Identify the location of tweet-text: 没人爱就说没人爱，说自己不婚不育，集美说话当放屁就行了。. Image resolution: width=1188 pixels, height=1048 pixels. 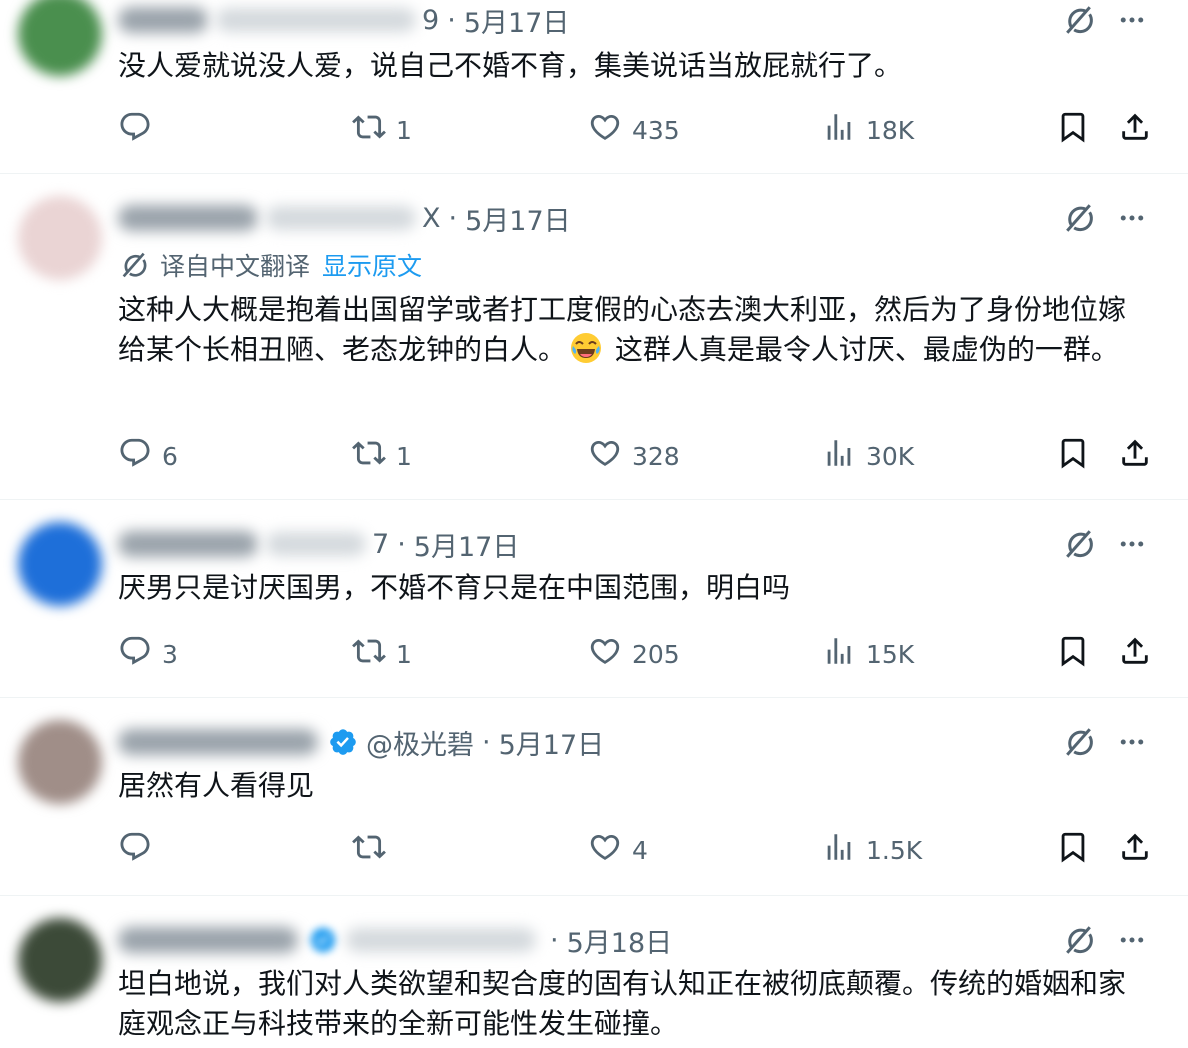
(510, 65).